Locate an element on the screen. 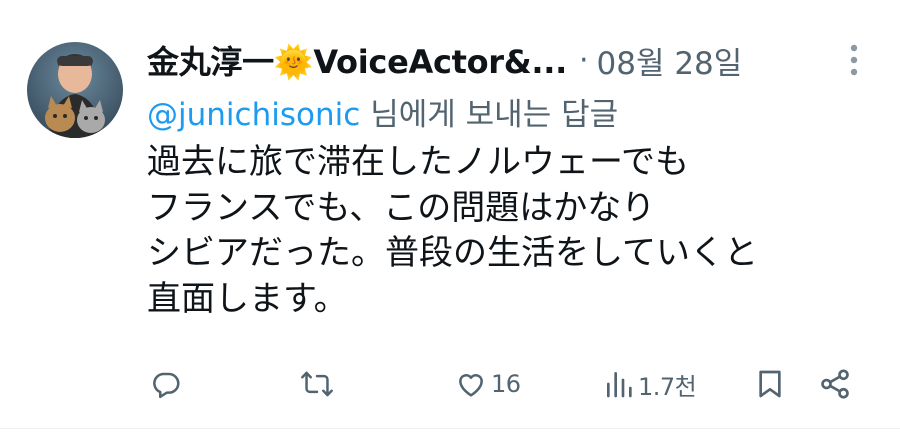  tweet-text-line: 過去に旅で滞在したノルウェーでも is located at coordinates (418, 162).